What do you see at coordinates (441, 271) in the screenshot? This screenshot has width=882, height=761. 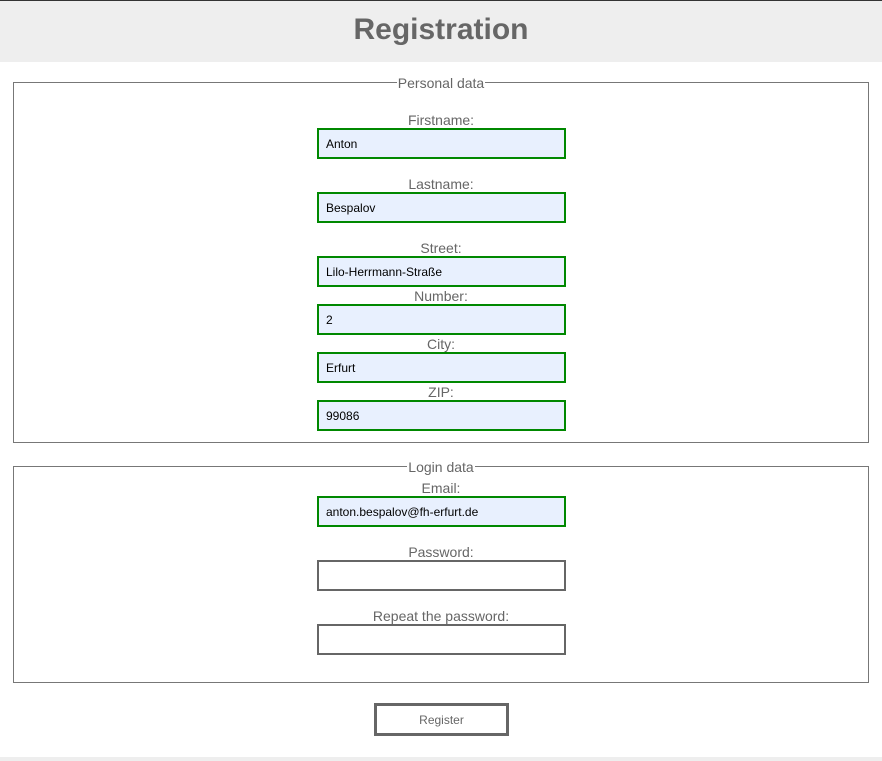 I see `street-input` at bounding box center [441, 271].